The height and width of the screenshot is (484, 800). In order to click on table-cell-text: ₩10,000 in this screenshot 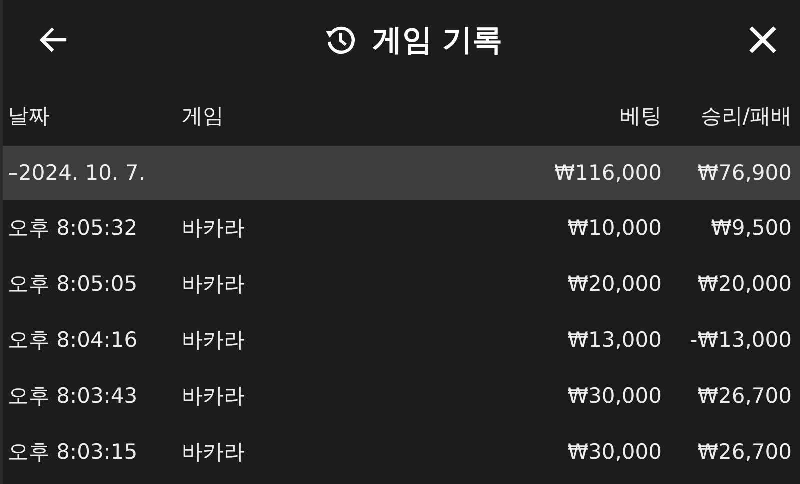, I will do `click(614, 228)`.